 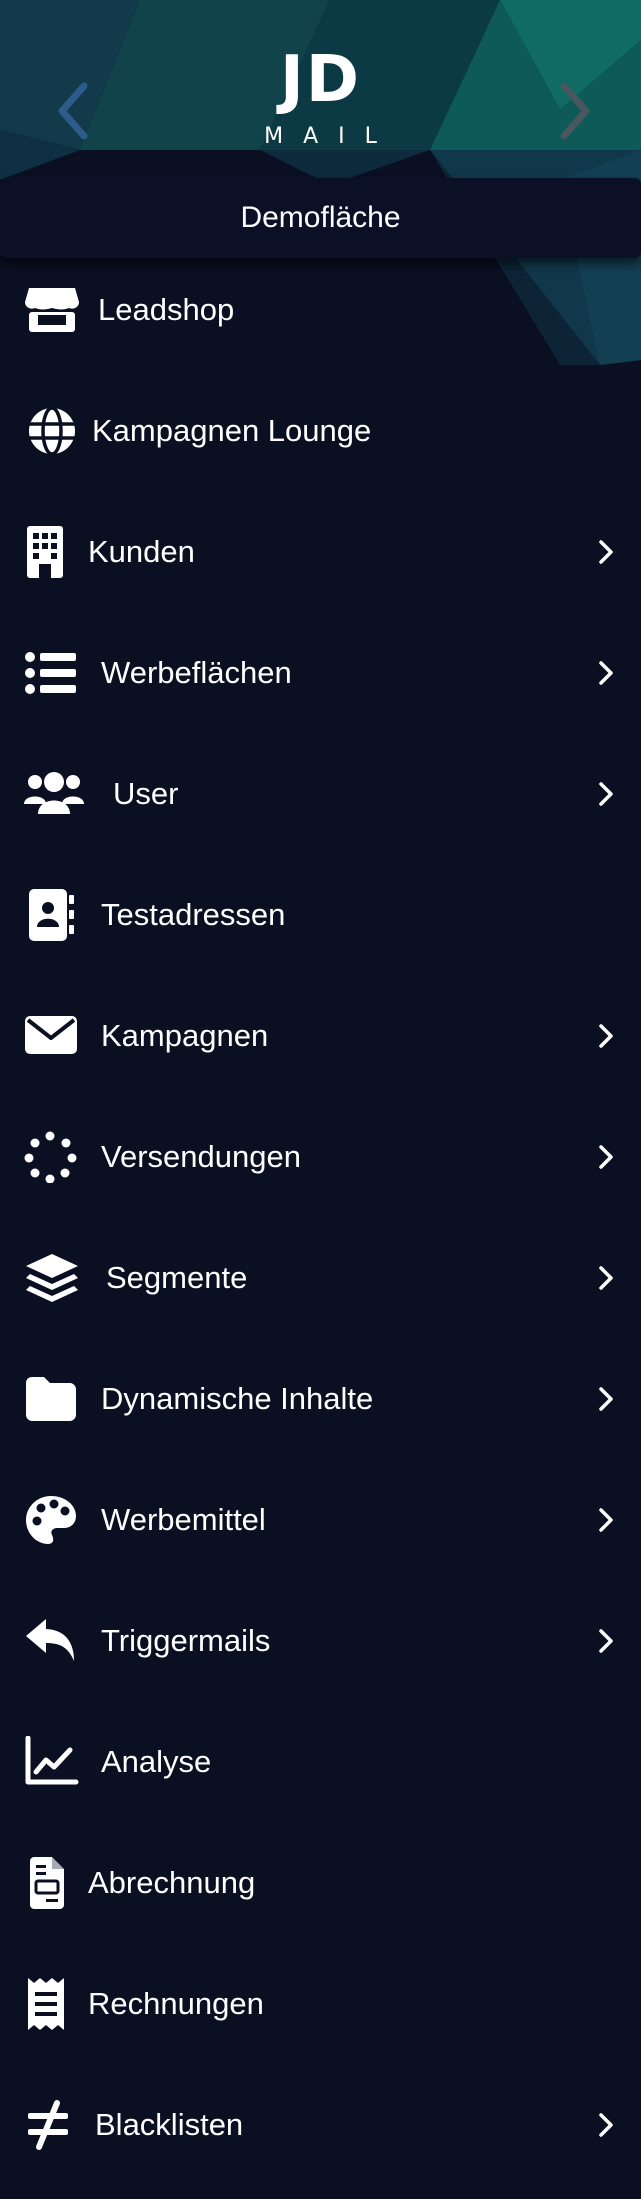 What do you see at coordinates (320, 1036) in the screenshot?
I see `menu-item-kampagnen: Kampagnen` at bounding box center [320, 1036].